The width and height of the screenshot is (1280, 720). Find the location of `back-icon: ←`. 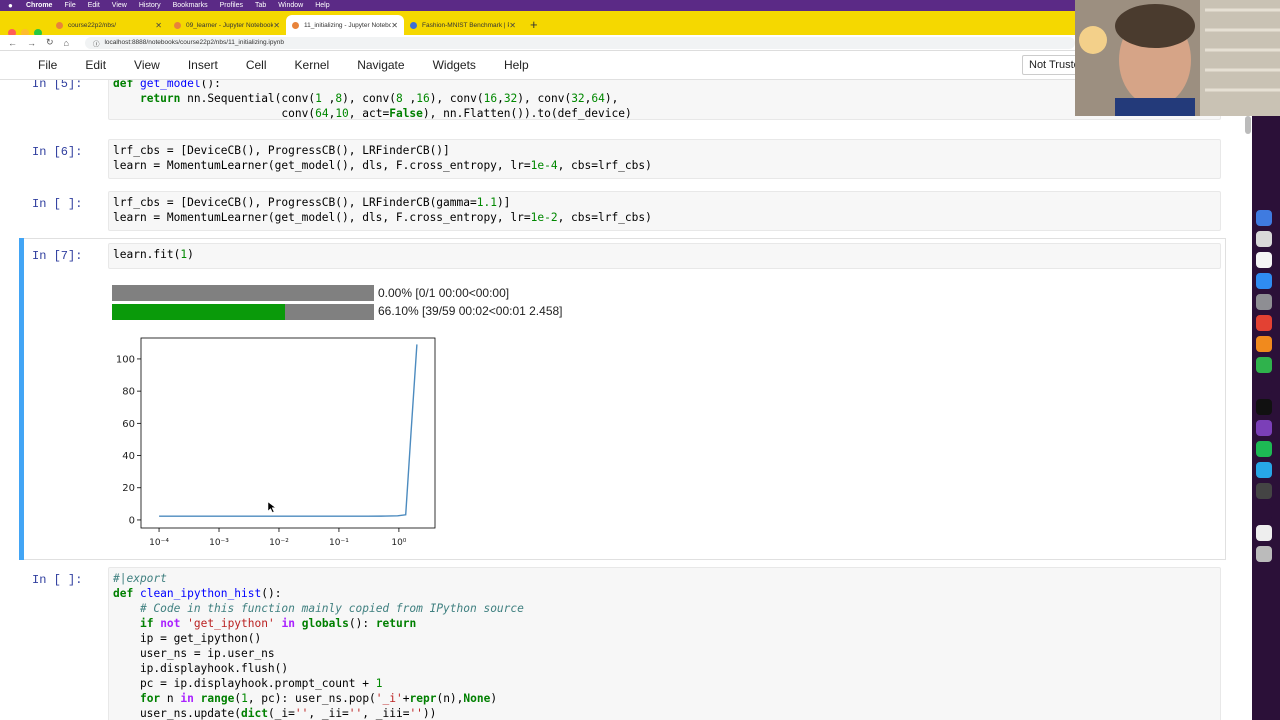

back-icon: ← is located at coordinates (12, 43).